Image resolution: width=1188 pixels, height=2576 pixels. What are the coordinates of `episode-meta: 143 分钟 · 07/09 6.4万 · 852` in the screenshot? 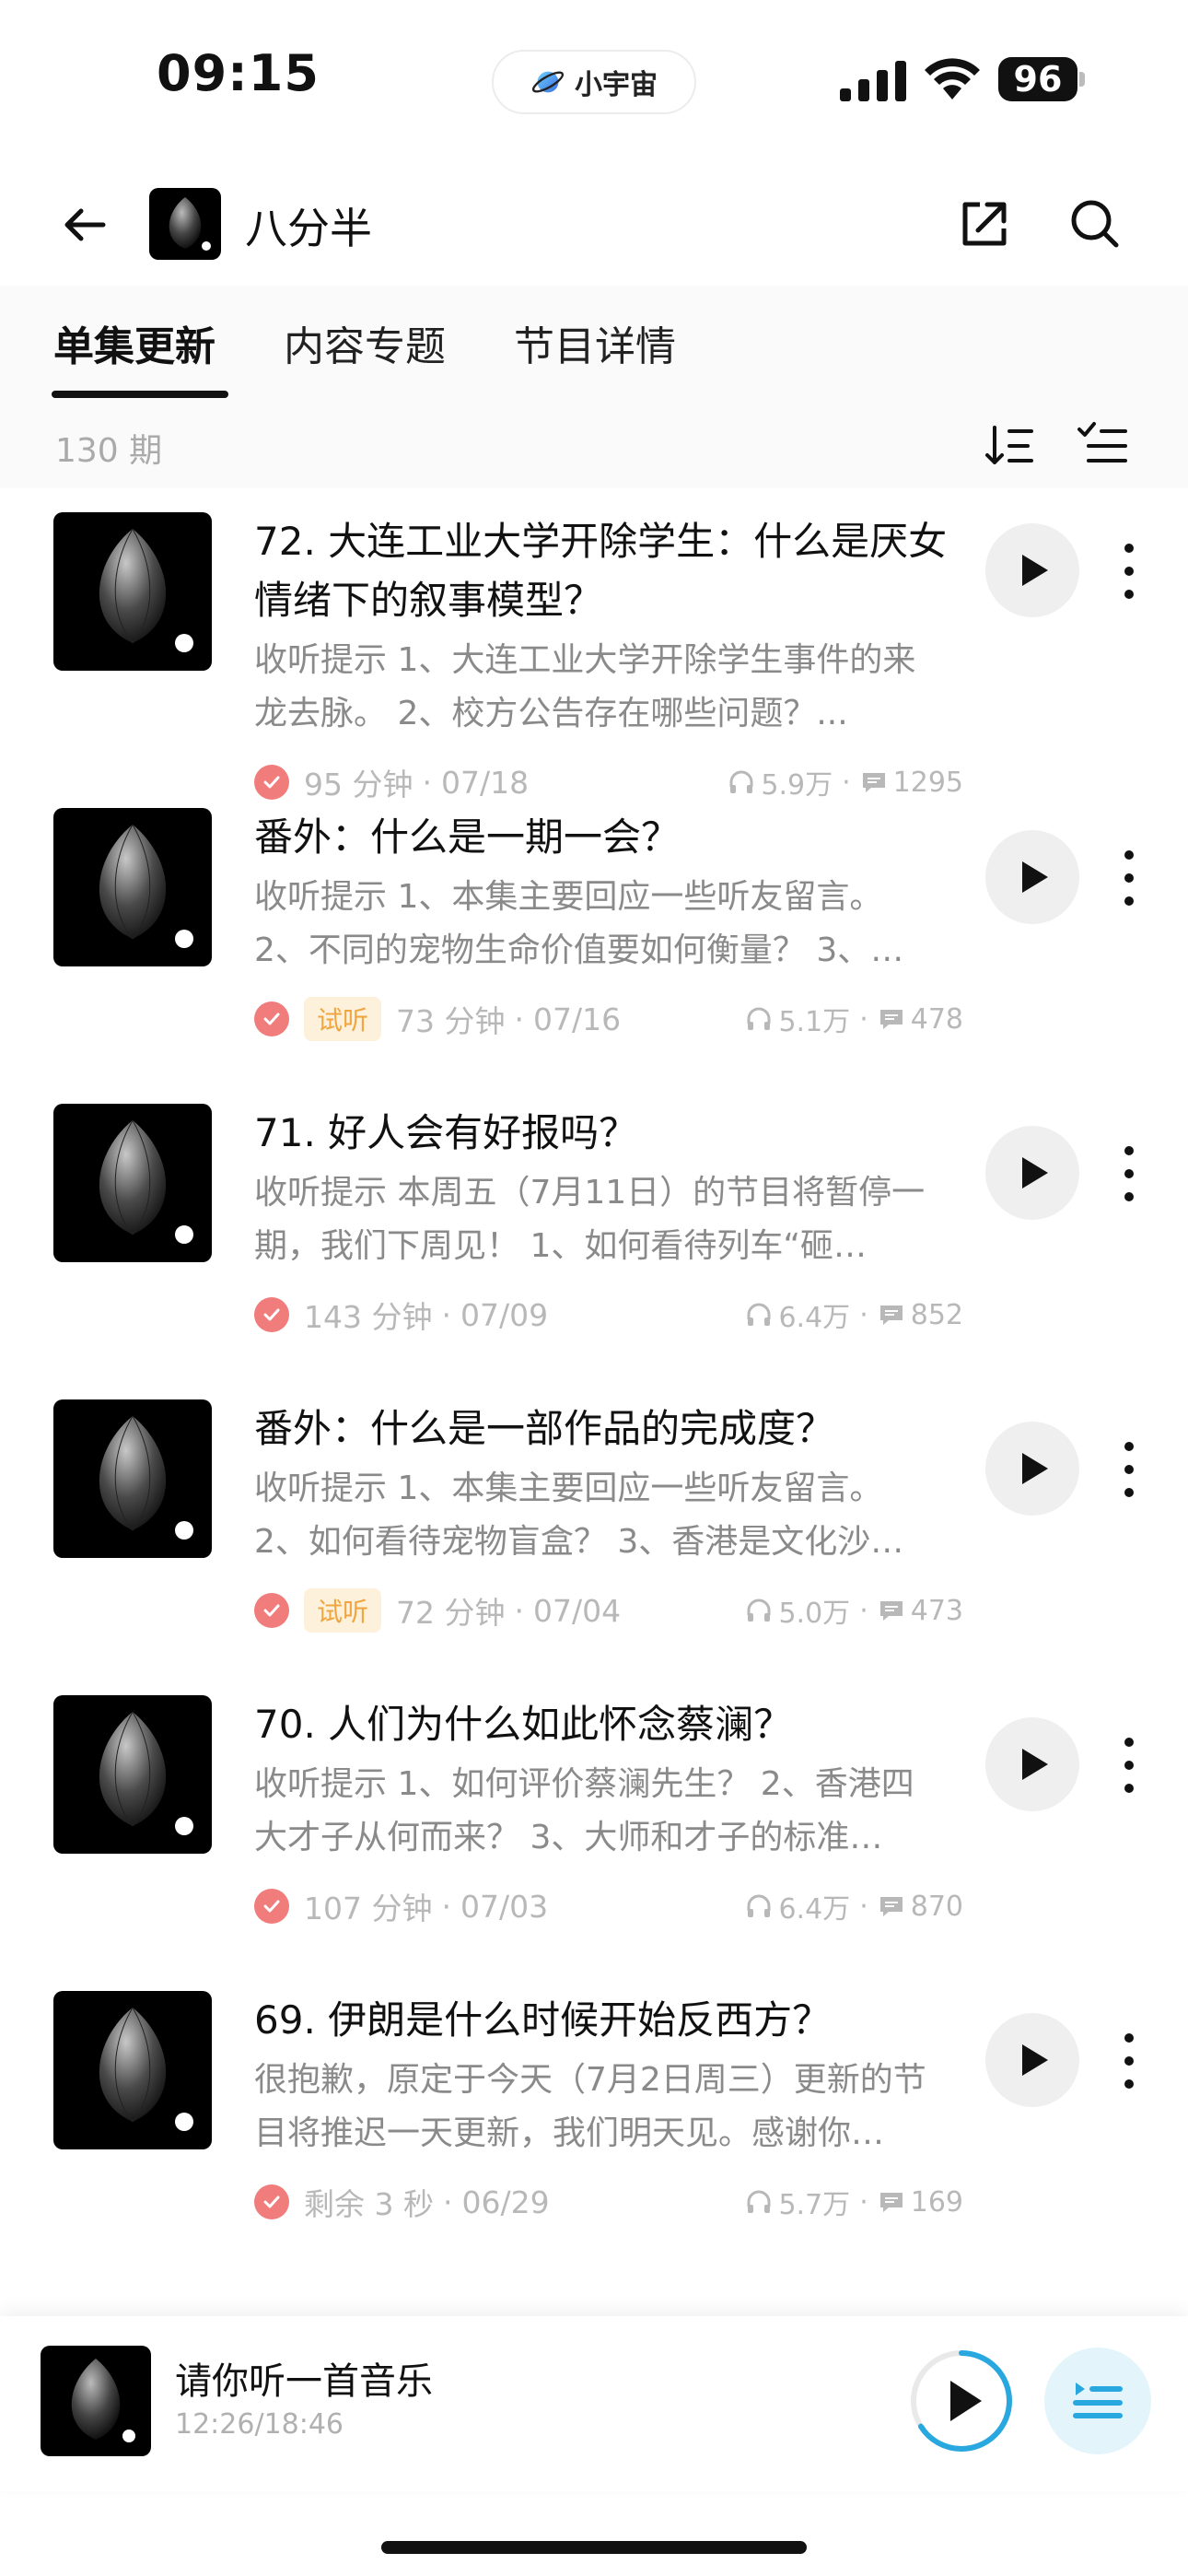 It's located at (608, 1315).